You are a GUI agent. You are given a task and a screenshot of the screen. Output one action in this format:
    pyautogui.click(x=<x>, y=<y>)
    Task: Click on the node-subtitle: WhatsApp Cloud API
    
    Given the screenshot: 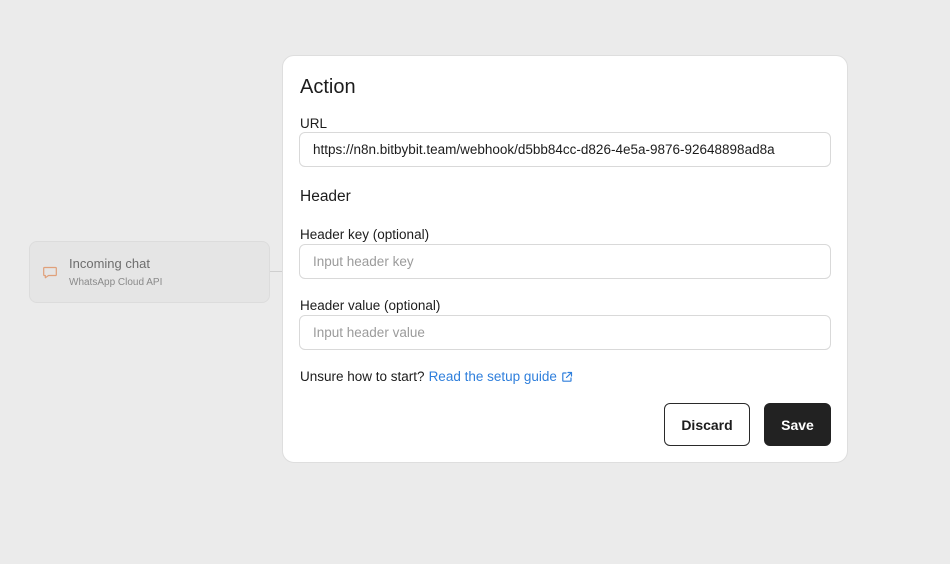 What is the action you would take?
    pyautogui.click(x=116, y=282)
    